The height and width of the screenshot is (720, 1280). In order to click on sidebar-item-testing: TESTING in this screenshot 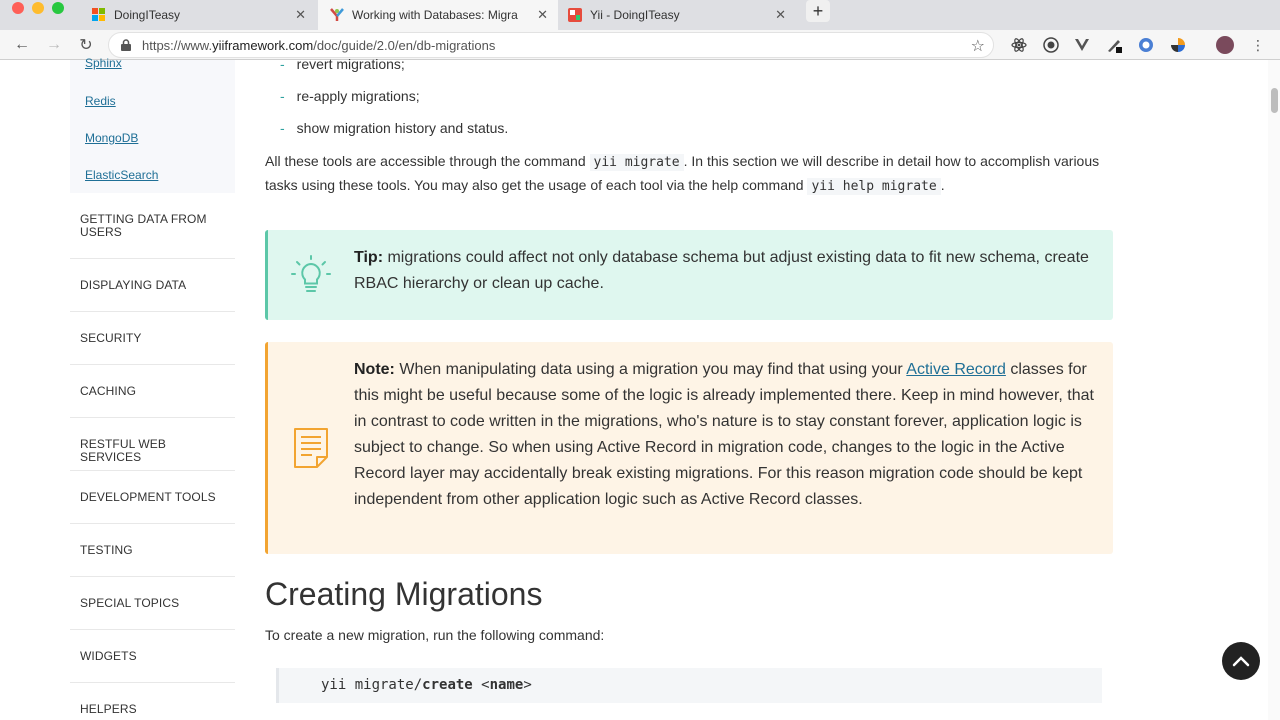, I will do `click(155, 550)`.